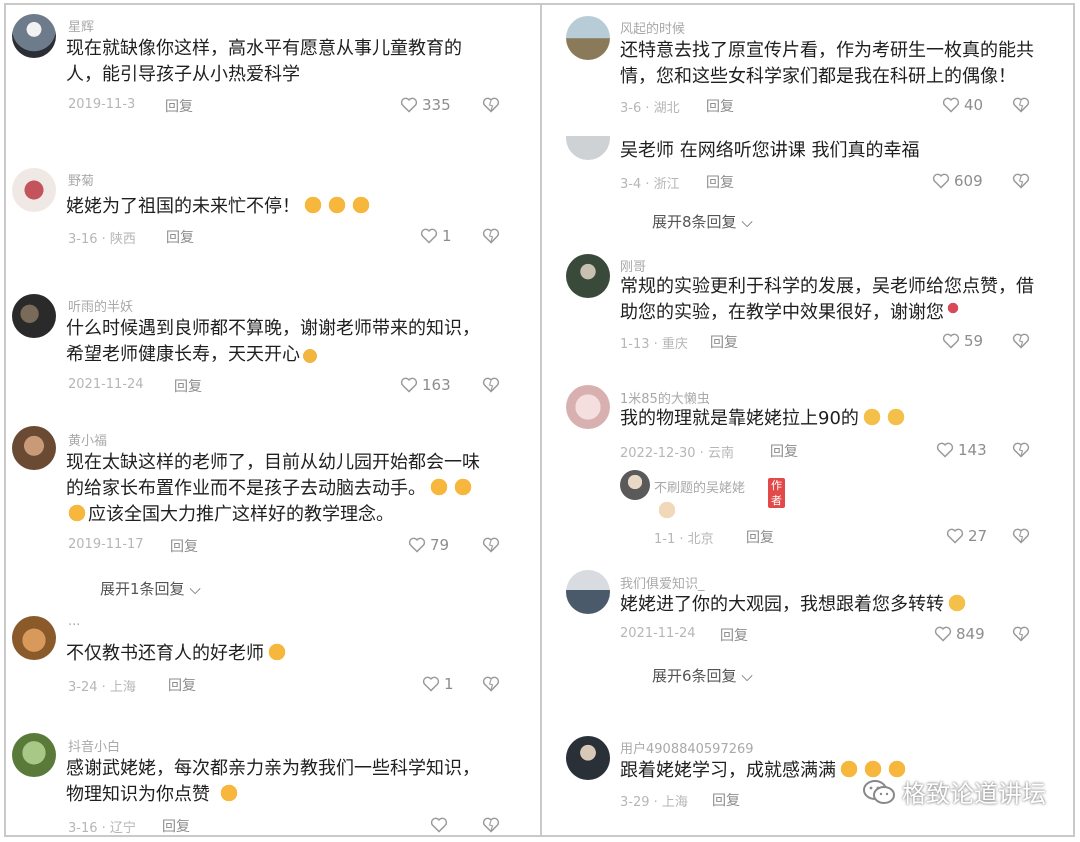 The width and height of the screenshot is (1080, 842). What do you see at coordinates (650, 184) in the screenshot?
I see `comment-date: 3-4 · 浙江` at bounding box center [650, 184].